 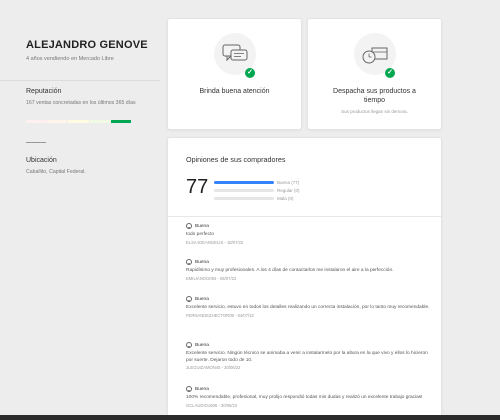 What do you see at coordinates (215, 242) in the screenshot?
I see `review-meta: ELSA-IDEANGELIS - 18/07/22` at bounding box center [215, 242].